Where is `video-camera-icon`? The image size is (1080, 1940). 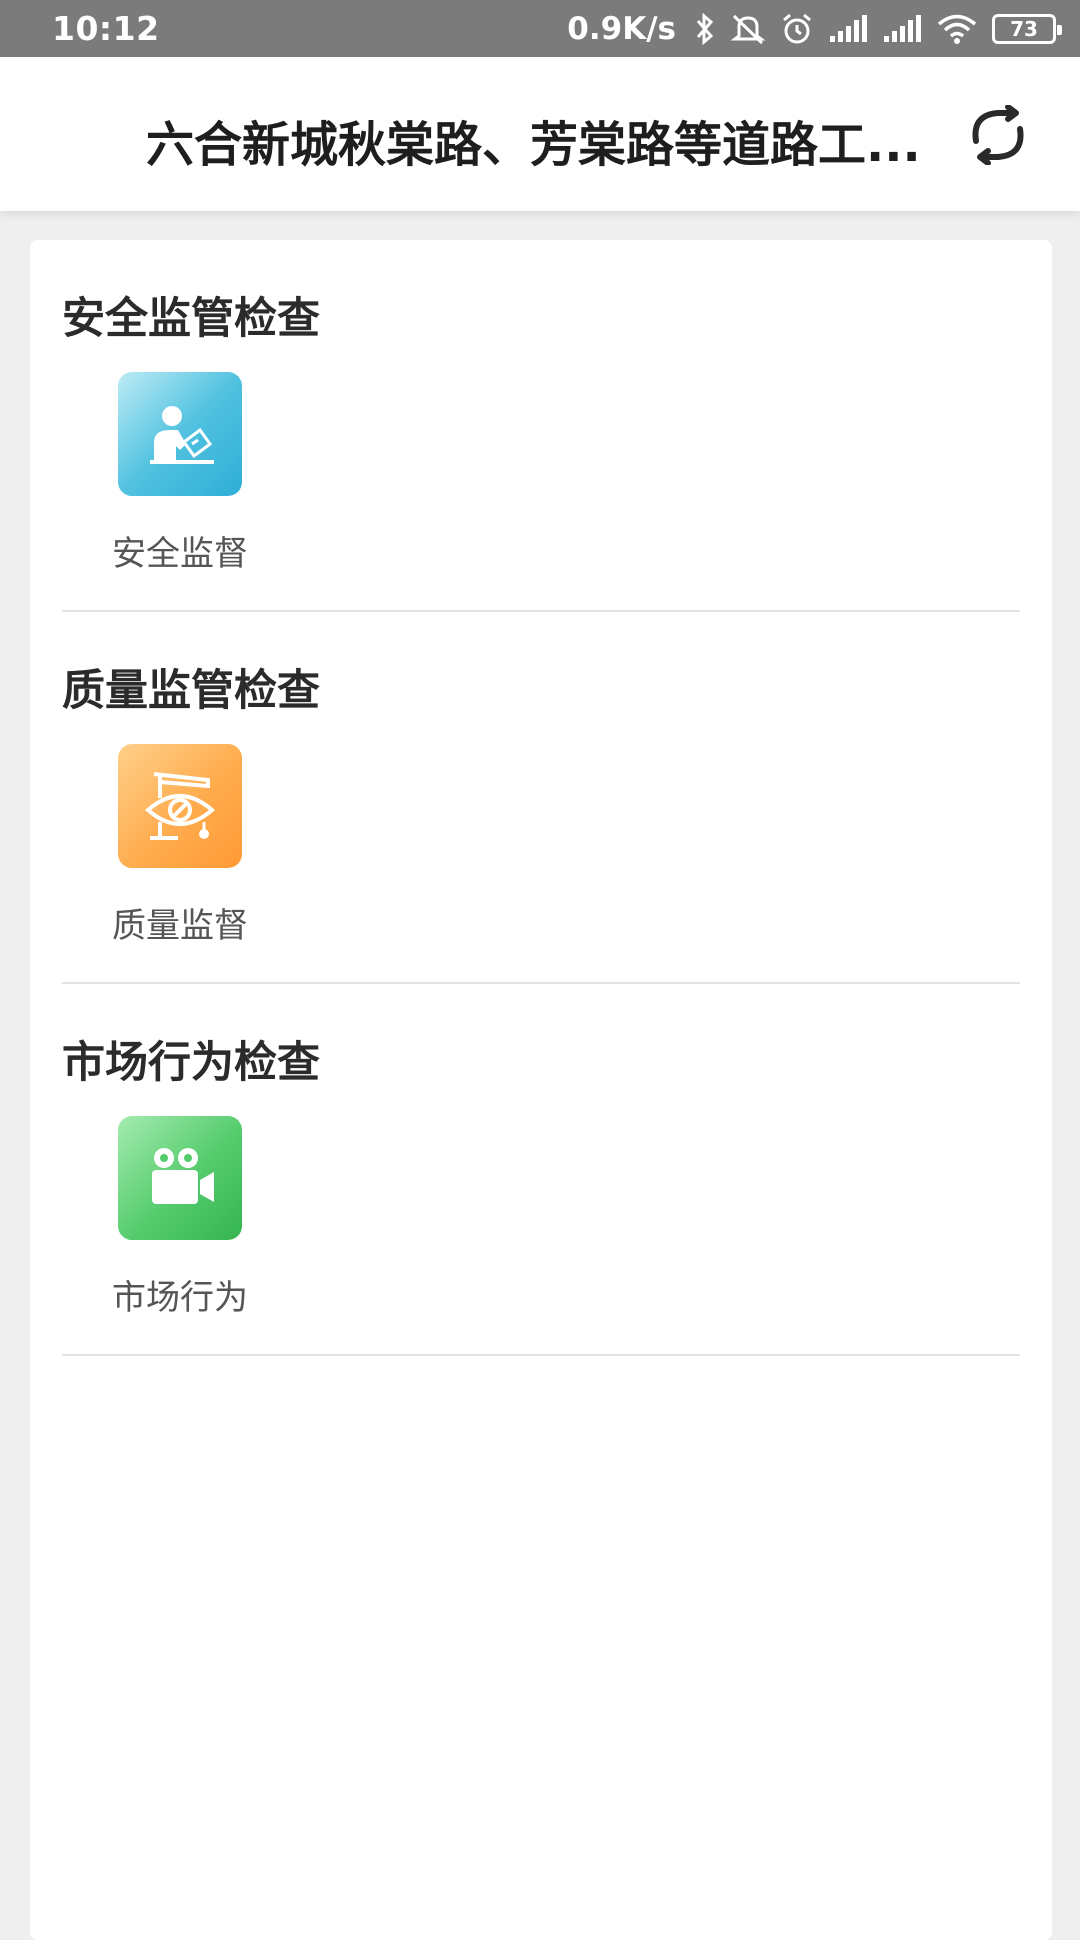 video-camera-icon is located at coordinates (180, 1178).